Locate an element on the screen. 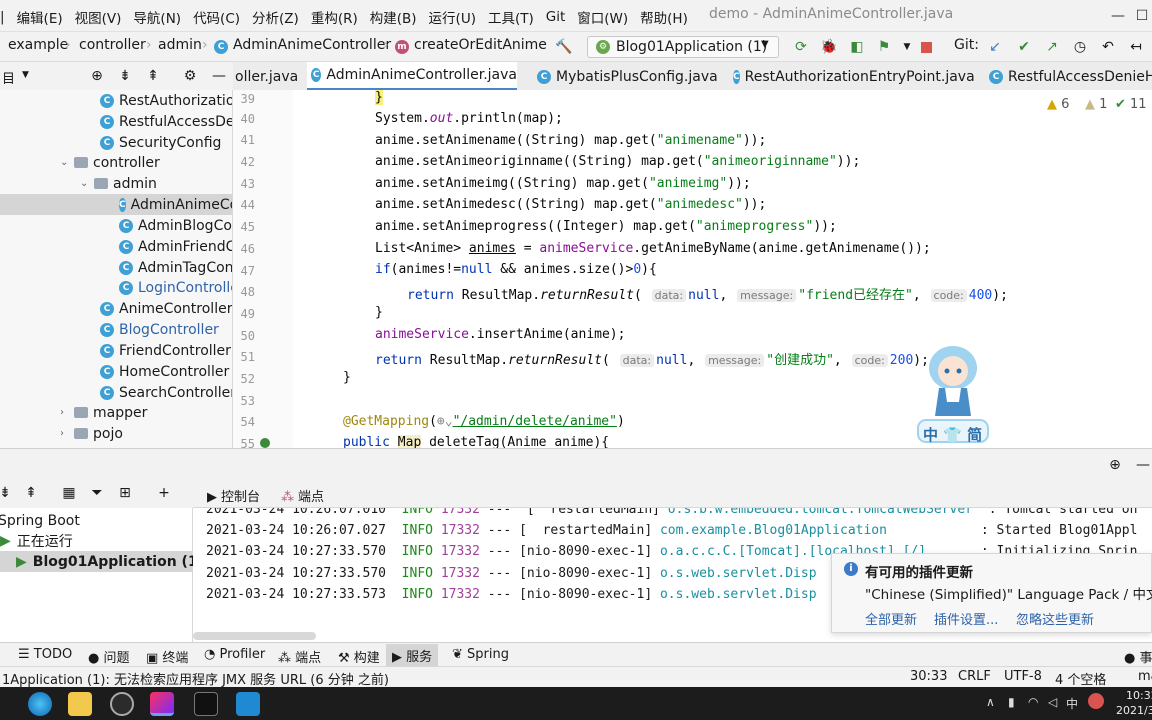  new-tab-icon: ⊞ is located at coordinates (125, 493).